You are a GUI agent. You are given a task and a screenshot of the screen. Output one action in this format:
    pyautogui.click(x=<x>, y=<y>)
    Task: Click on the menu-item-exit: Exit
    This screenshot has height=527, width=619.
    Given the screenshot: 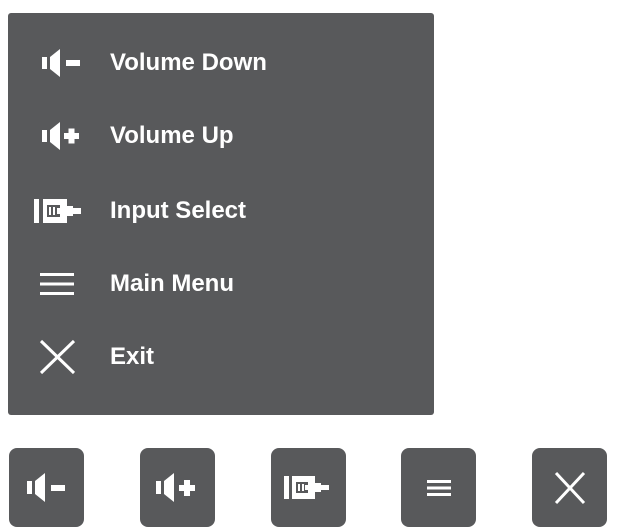 What is the action you would take?
    pyautogui.click(x=221, y=357)
    